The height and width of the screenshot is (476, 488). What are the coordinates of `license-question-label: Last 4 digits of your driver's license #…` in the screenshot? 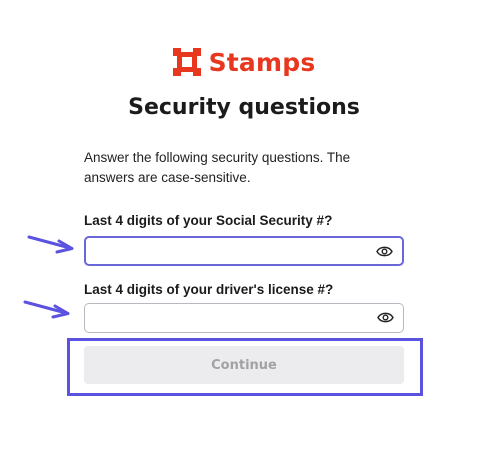 It's located at (209, 289).